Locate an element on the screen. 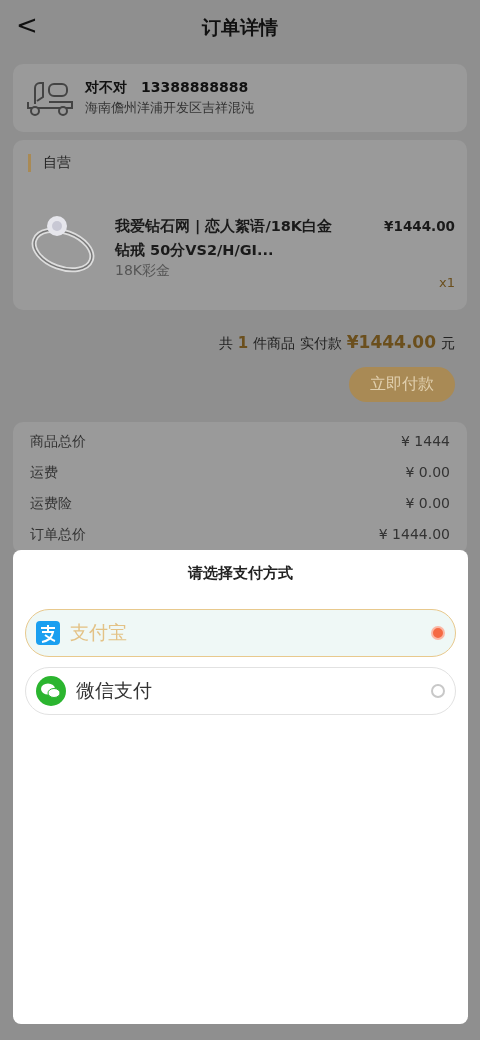 This screenshot has width=480, height=1040. cost-label: 商品总价 is located at coordinates (58, 441).